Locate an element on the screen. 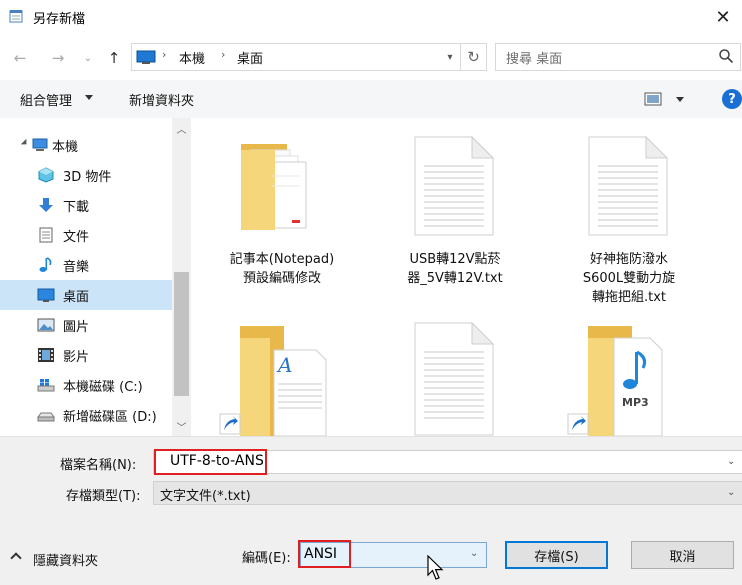 This screenshot has height=585, width=742. filetype-value: 文字文件(*.txt) is located at coordinates (205, 496).